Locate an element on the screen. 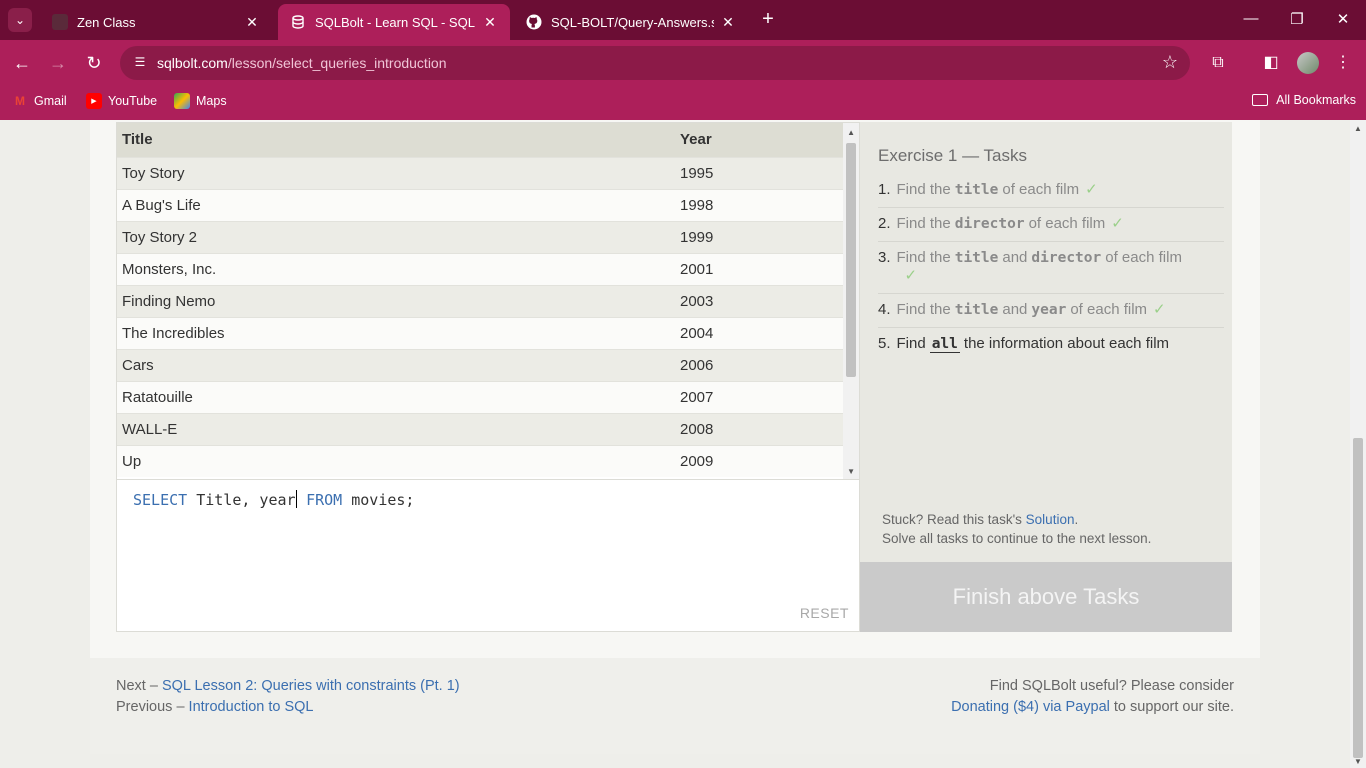 The image size is (1366, 768). table-row: A Bug's Life 1998 is located at coordinates (480, 204).